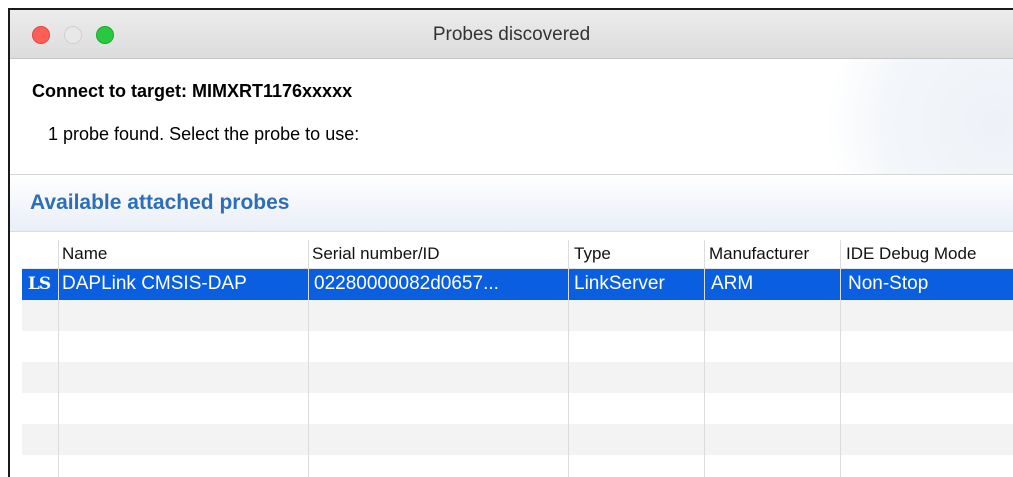  I want to click on header-decoration, so click(913, 116).